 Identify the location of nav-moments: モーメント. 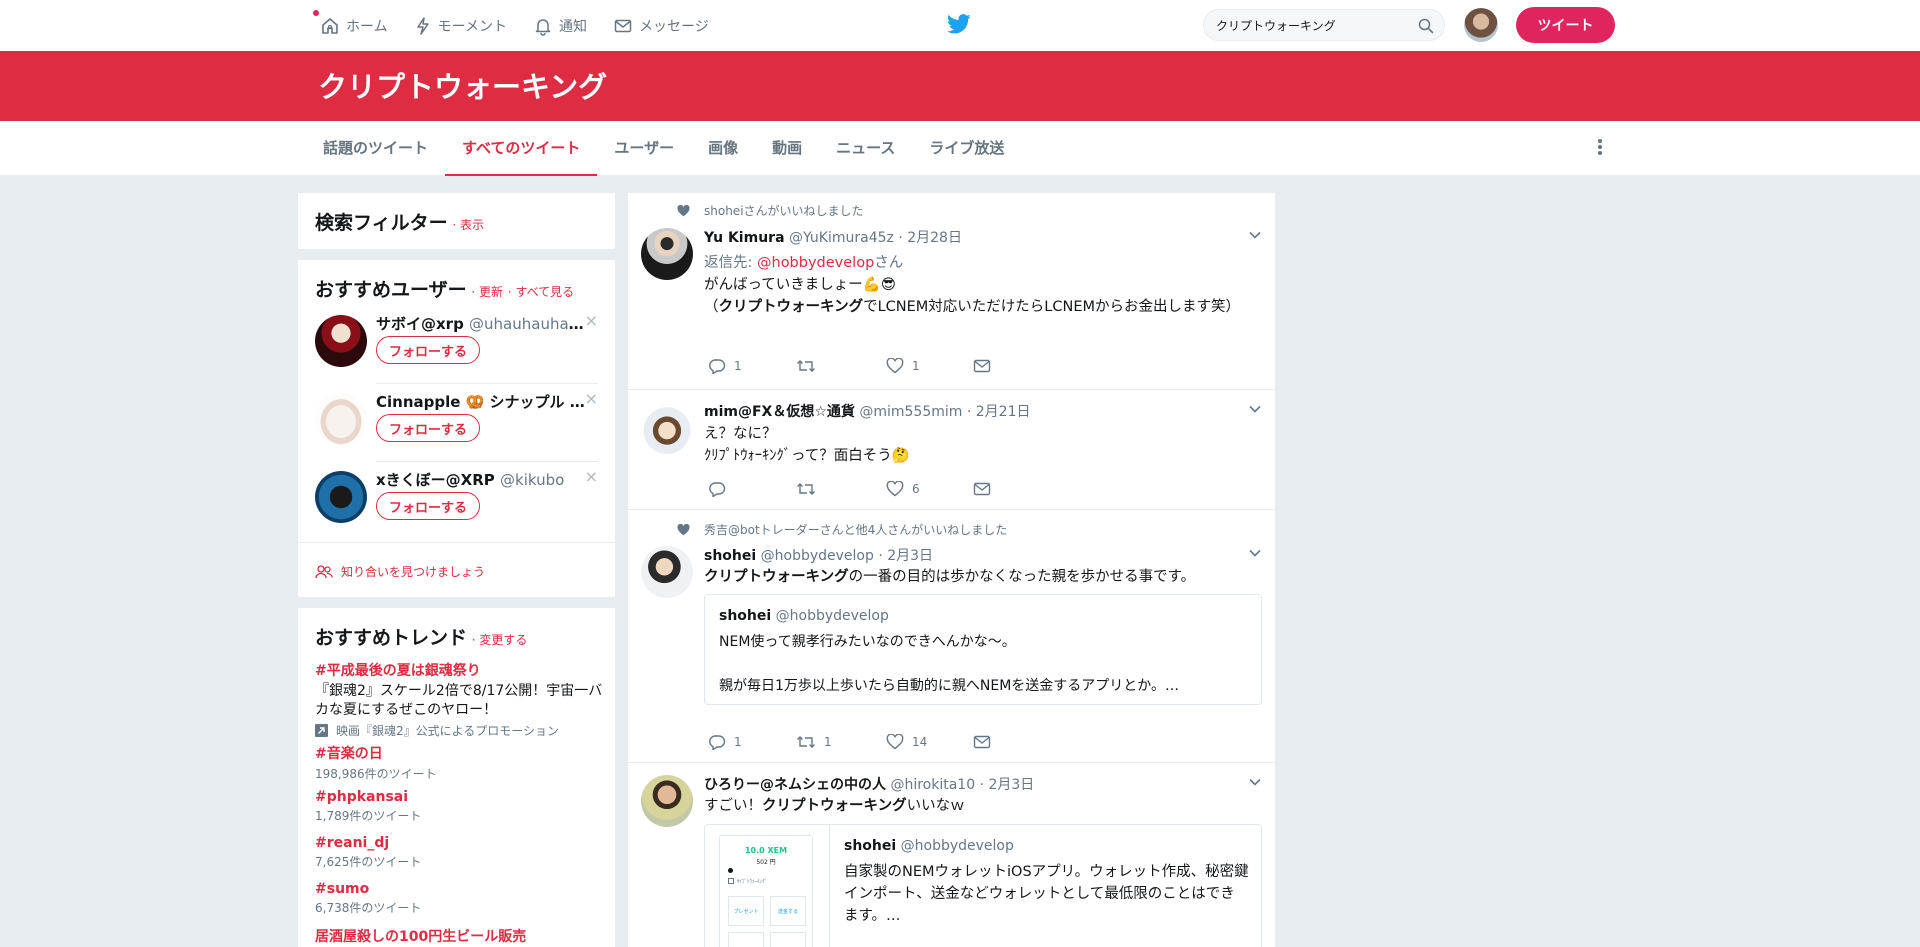
(460, 25).